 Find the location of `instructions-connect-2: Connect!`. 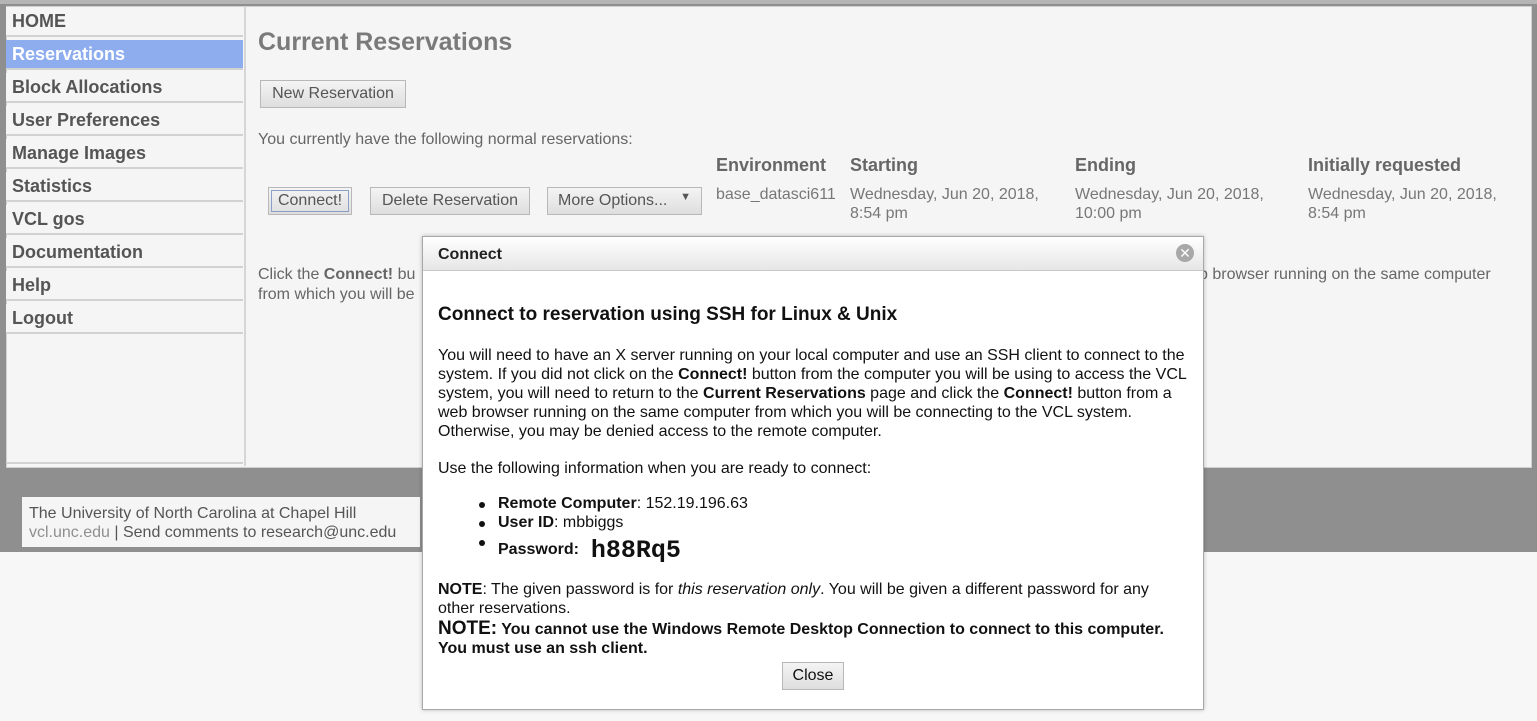

instructions-connect-2: Connect! is located at coordinates (1038, 393).